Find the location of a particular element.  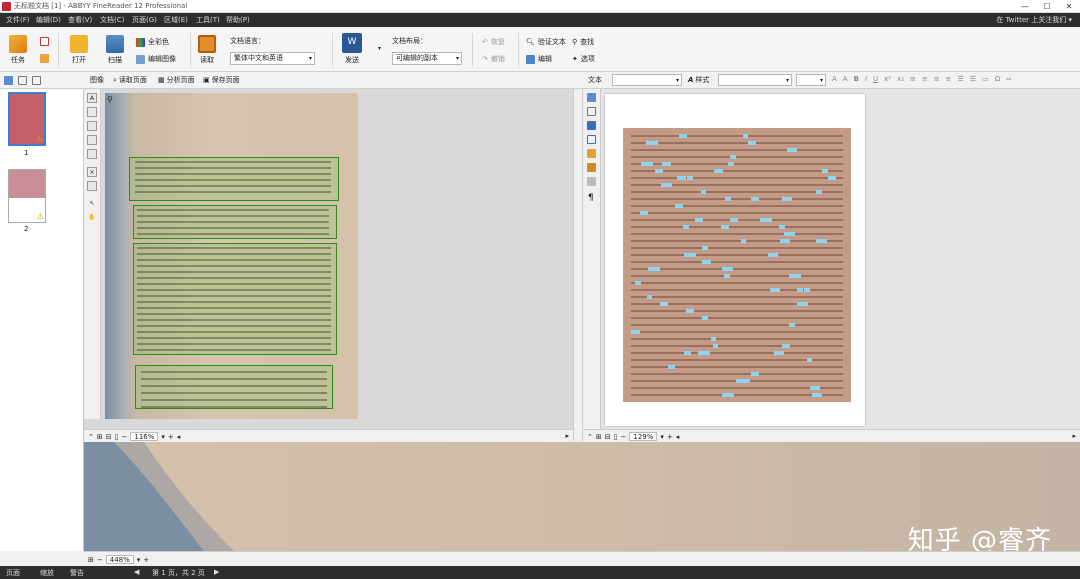

layout-view-icon is located at coordinates (591, 139).